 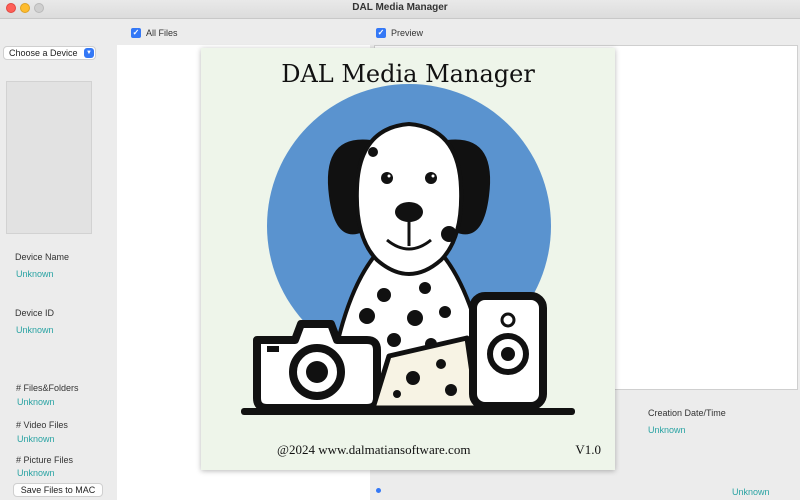 What do you see at coordinates (36, 473) in the screenshot?
I see `picture-files-value: Unknown` at bounding box center [36, 473].